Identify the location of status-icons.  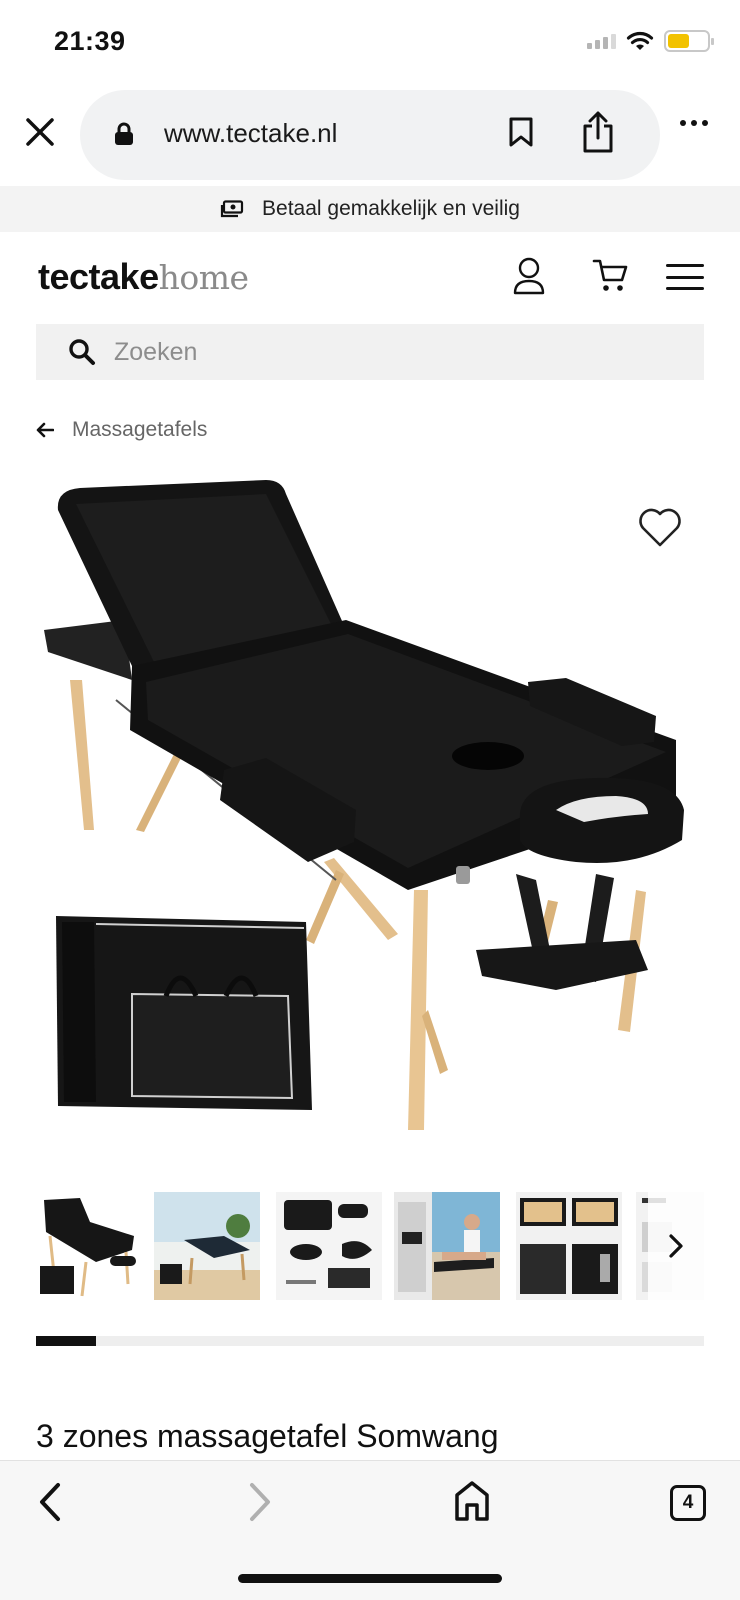
(650, 41).